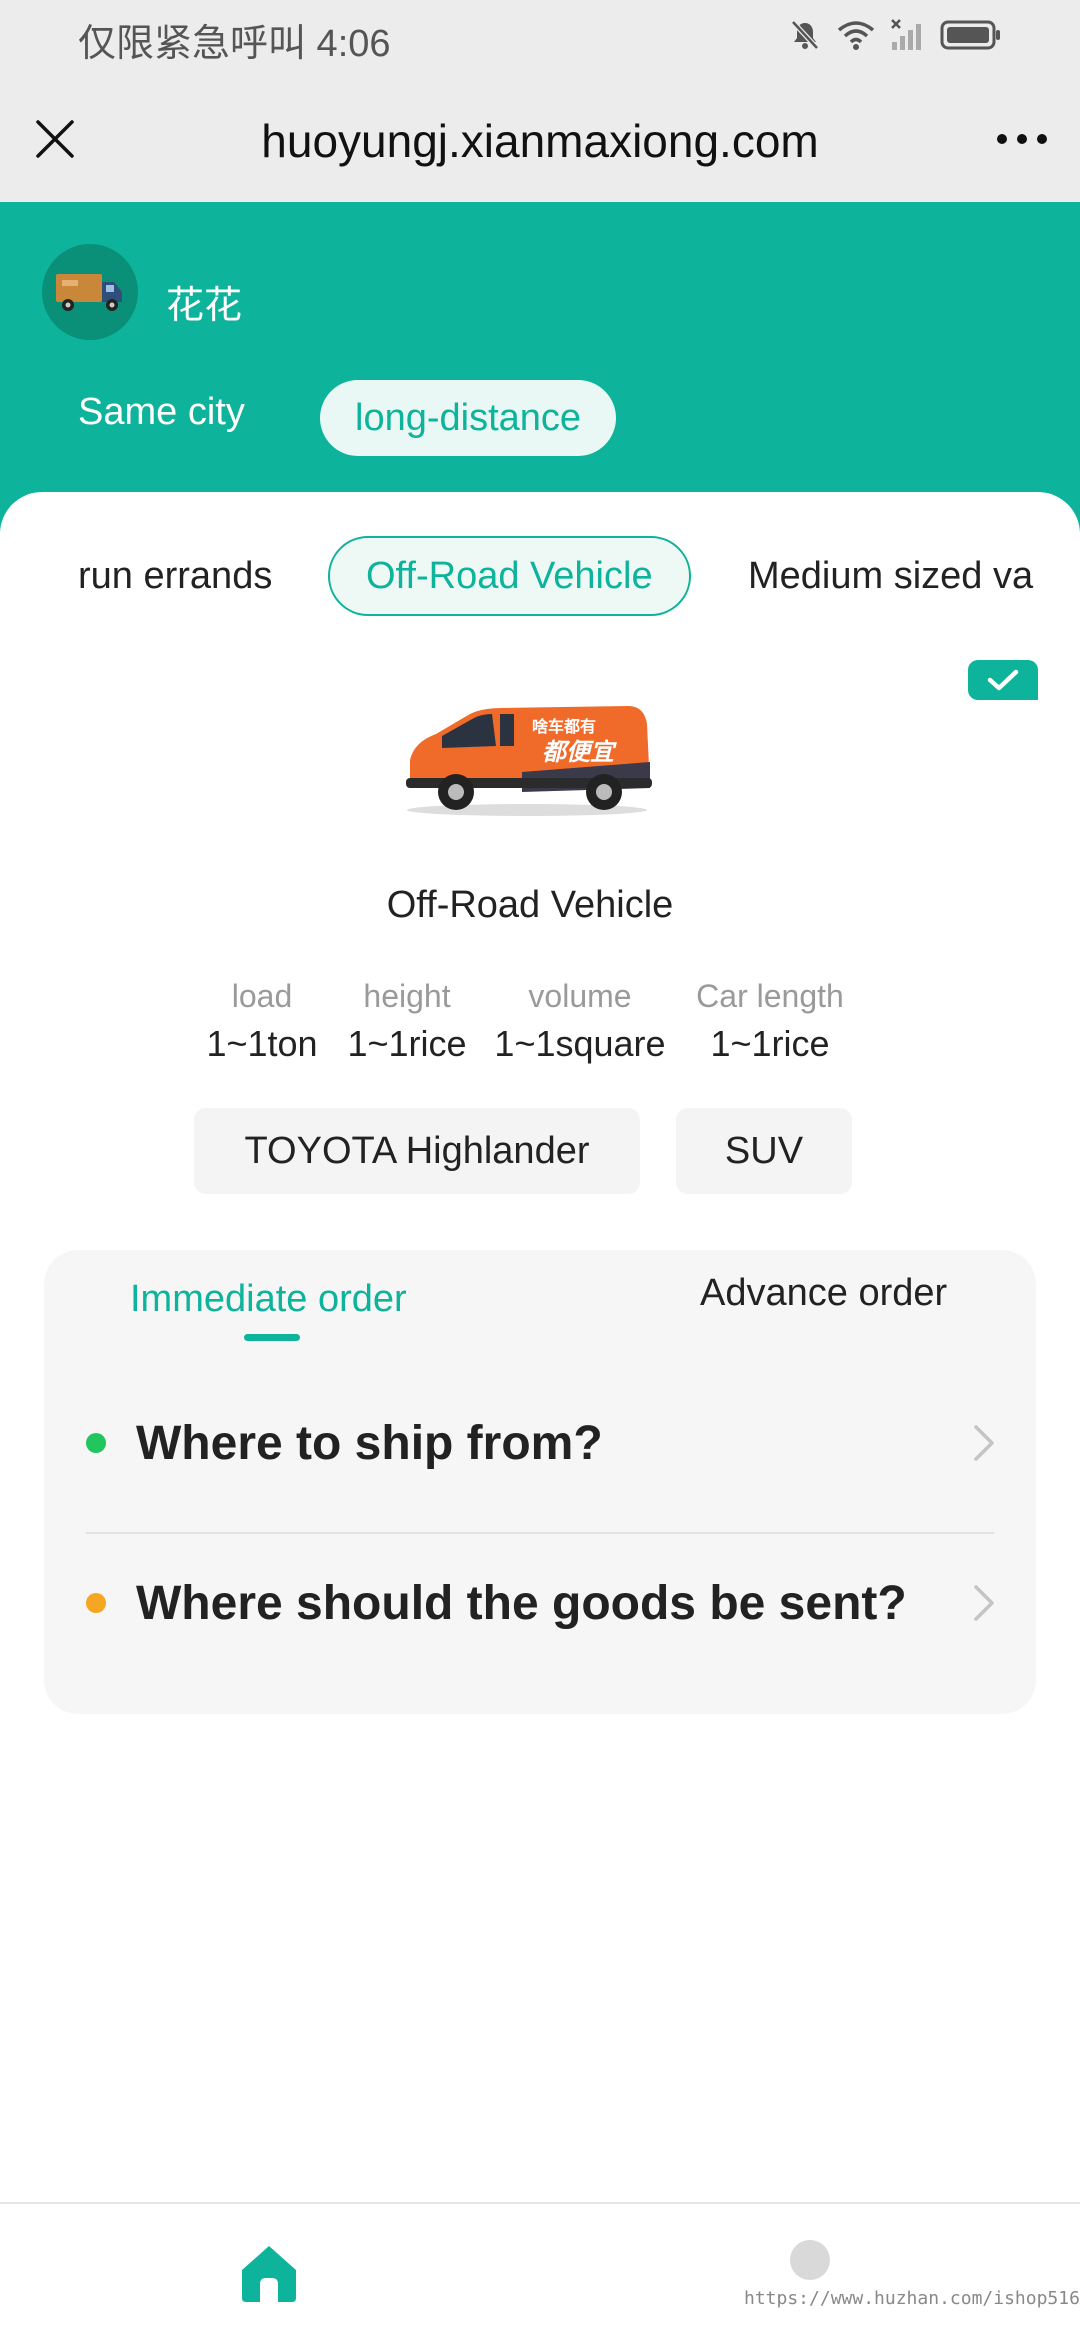 This screenshot has height=2340, width=1080. What do you see at coordinates (175, 576) in the screenshot?
I see `vehicle-tab-run-errands: run errands` at bounding box center [175, 576].